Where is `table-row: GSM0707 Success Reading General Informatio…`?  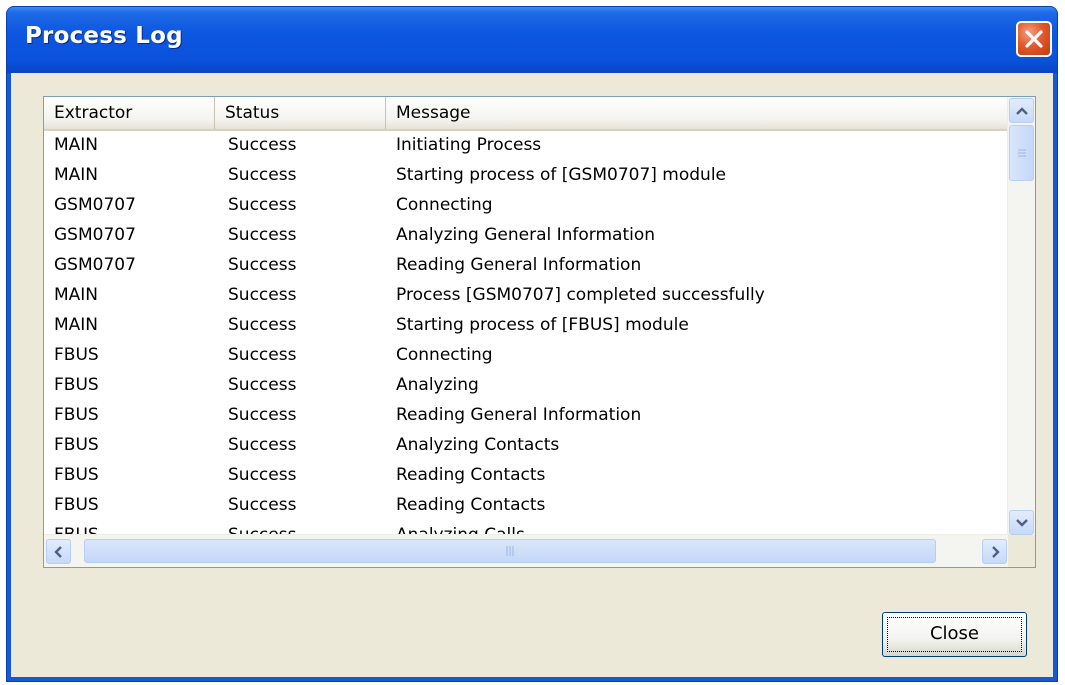 table-row: GSM0707 Success Reading General Informatio… is located at coordinates (526, 266).